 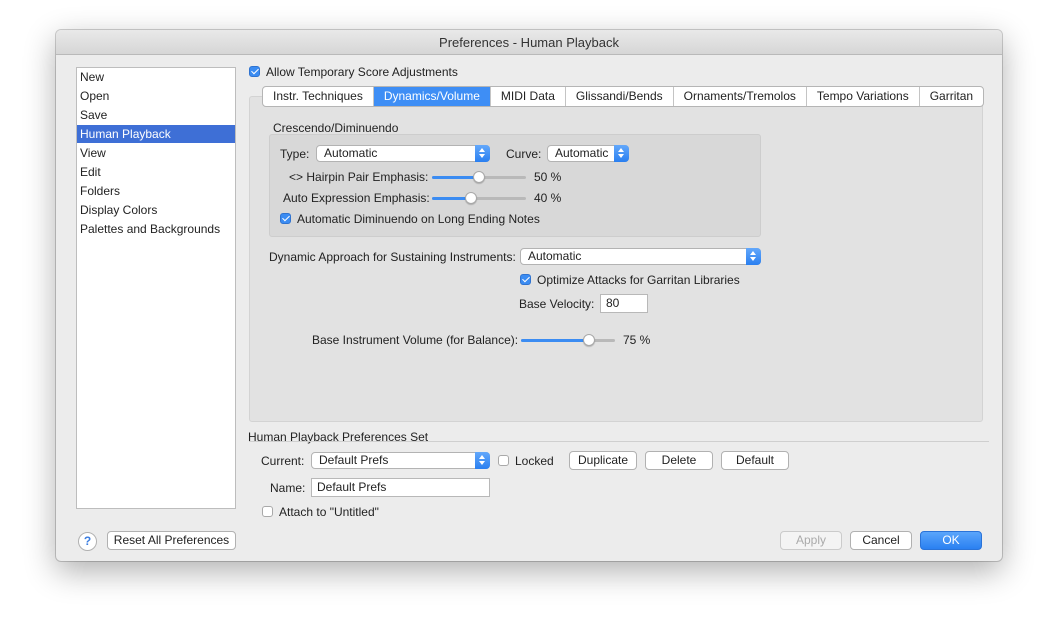 I want to click on type-label: Type:, so click(x=295, y=154).